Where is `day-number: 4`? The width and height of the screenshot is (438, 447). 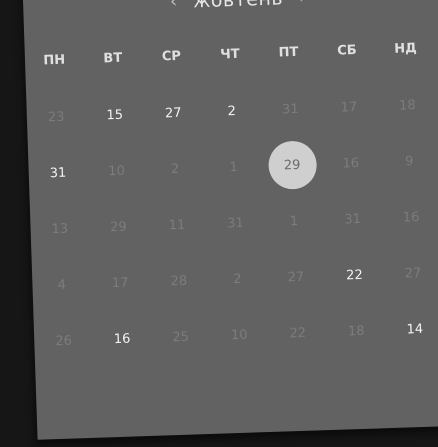 day-number: 4 is located at coordinates (62, 285).